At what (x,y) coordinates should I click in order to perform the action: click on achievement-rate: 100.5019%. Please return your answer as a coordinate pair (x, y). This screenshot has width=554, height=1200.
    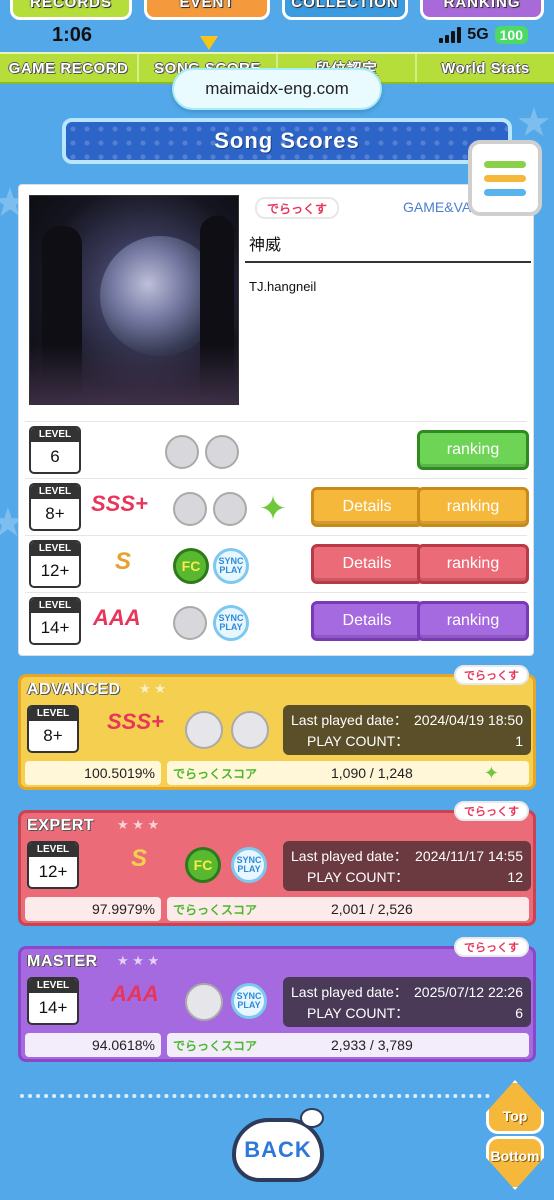
    Looking at the image, I should click on (93, 773).